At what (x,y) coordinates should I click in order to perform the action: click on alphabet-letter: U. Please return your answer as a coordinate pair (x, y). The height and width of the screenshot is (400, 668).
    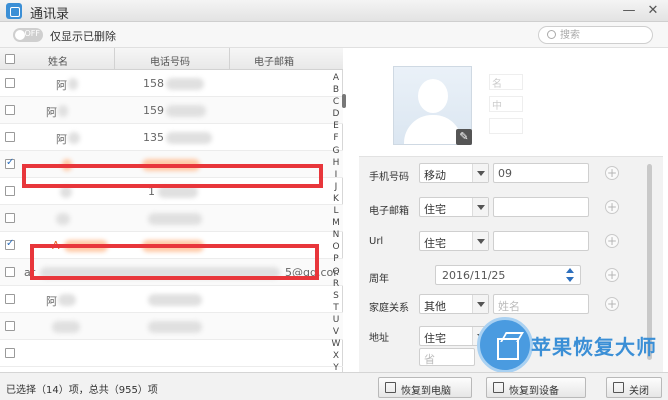
    Looking at the image, I should click on (336, 320).